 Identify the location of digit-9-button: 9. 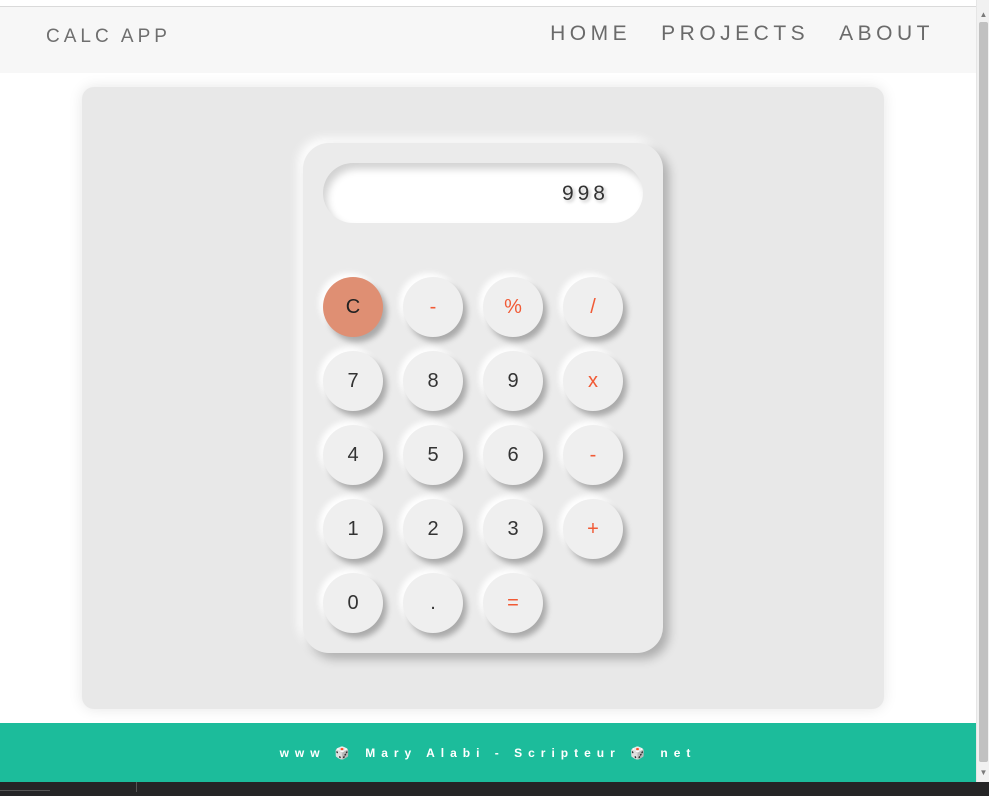
(513, 381).